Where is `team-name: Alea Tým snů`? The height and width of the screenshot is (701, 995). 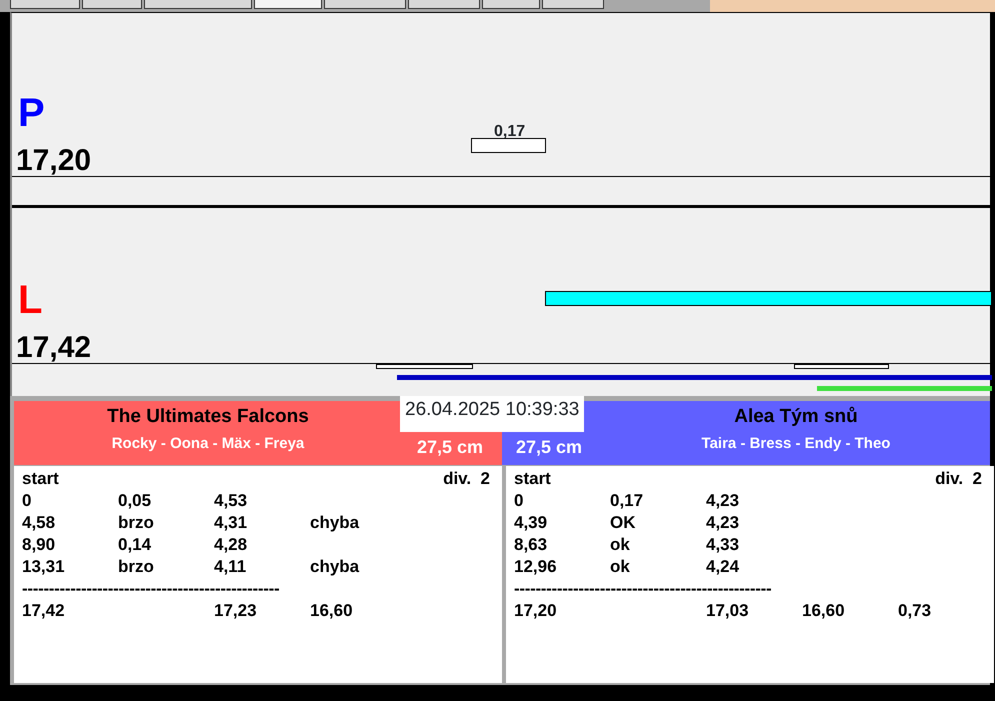 team-name: Alea Tým snů is located at coordinates (796, 417).